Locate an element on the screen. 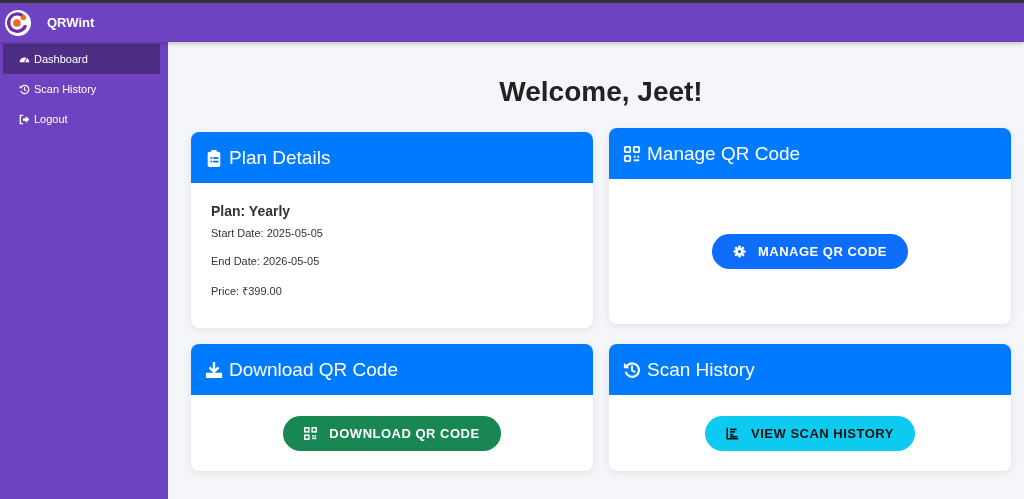  logout-icon is located at coordinates (24, 119).